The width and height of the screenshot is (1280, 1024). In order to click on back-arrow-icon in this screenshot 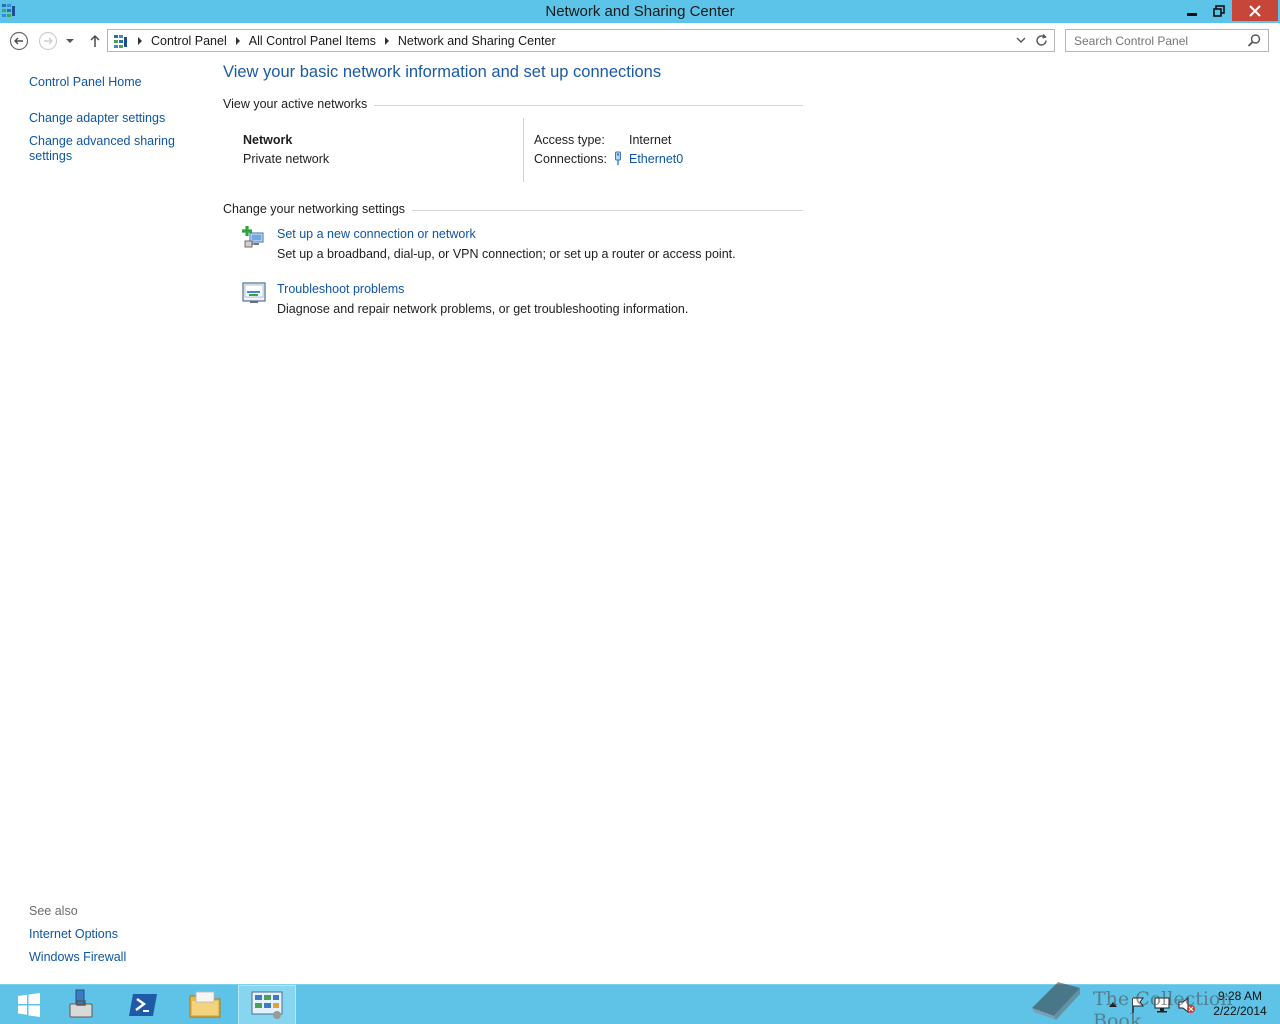, I will do `click(19, 41)`.